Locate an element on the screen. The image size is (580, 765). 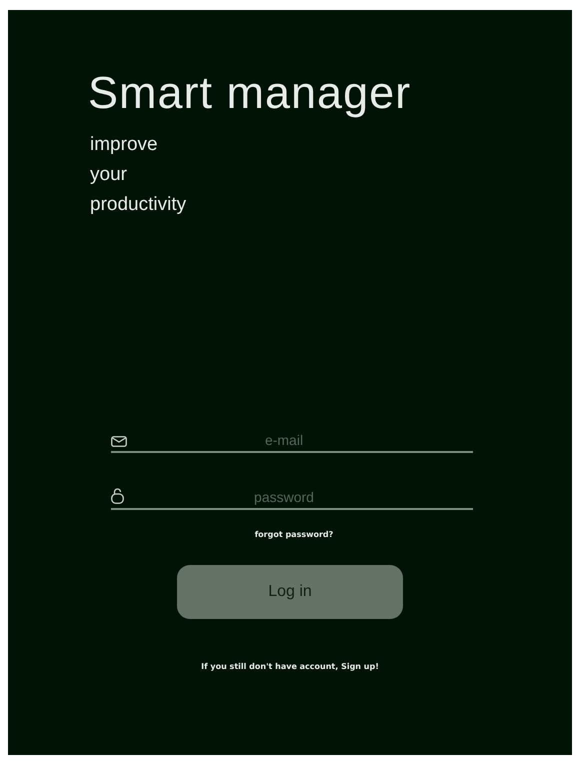
tagline-text: improve is located at coordinates (124, 144).